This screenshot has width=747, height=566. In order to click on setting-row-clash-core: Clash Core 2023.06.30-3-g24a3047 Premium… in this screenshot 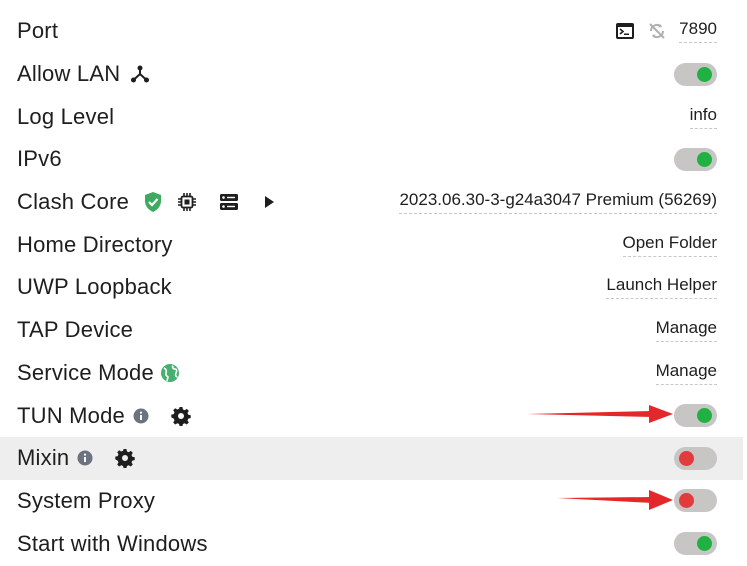, I will do `click(371, 202)`.